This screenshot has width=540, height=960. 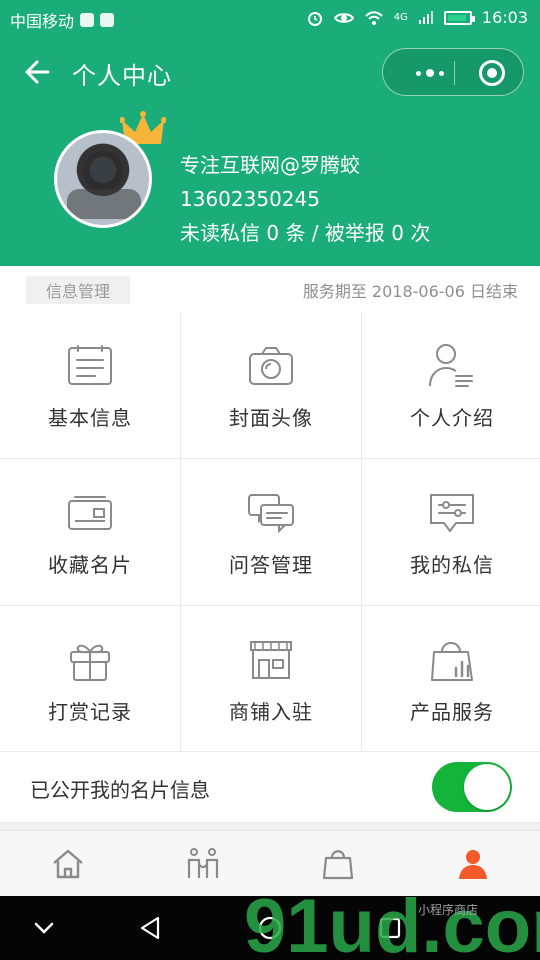 What do you see at coordinates (452, 417) in the screenshot?
I see `grid-item-label: 个人介绍` at bounding box center [452, 417].